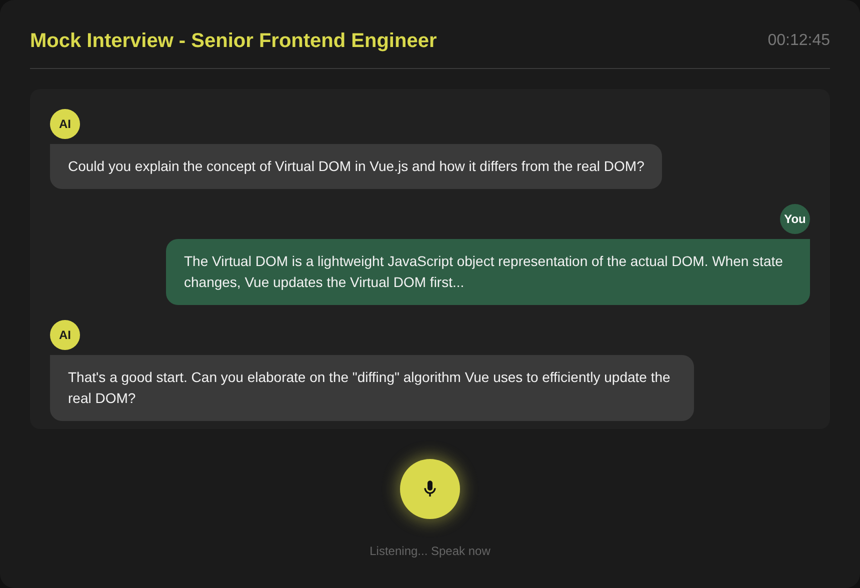 The image size is (860, 588). Describe the element at coordinates (430, 551) in the screenshot. I see `status-text: Listening... Speak now` at that location.